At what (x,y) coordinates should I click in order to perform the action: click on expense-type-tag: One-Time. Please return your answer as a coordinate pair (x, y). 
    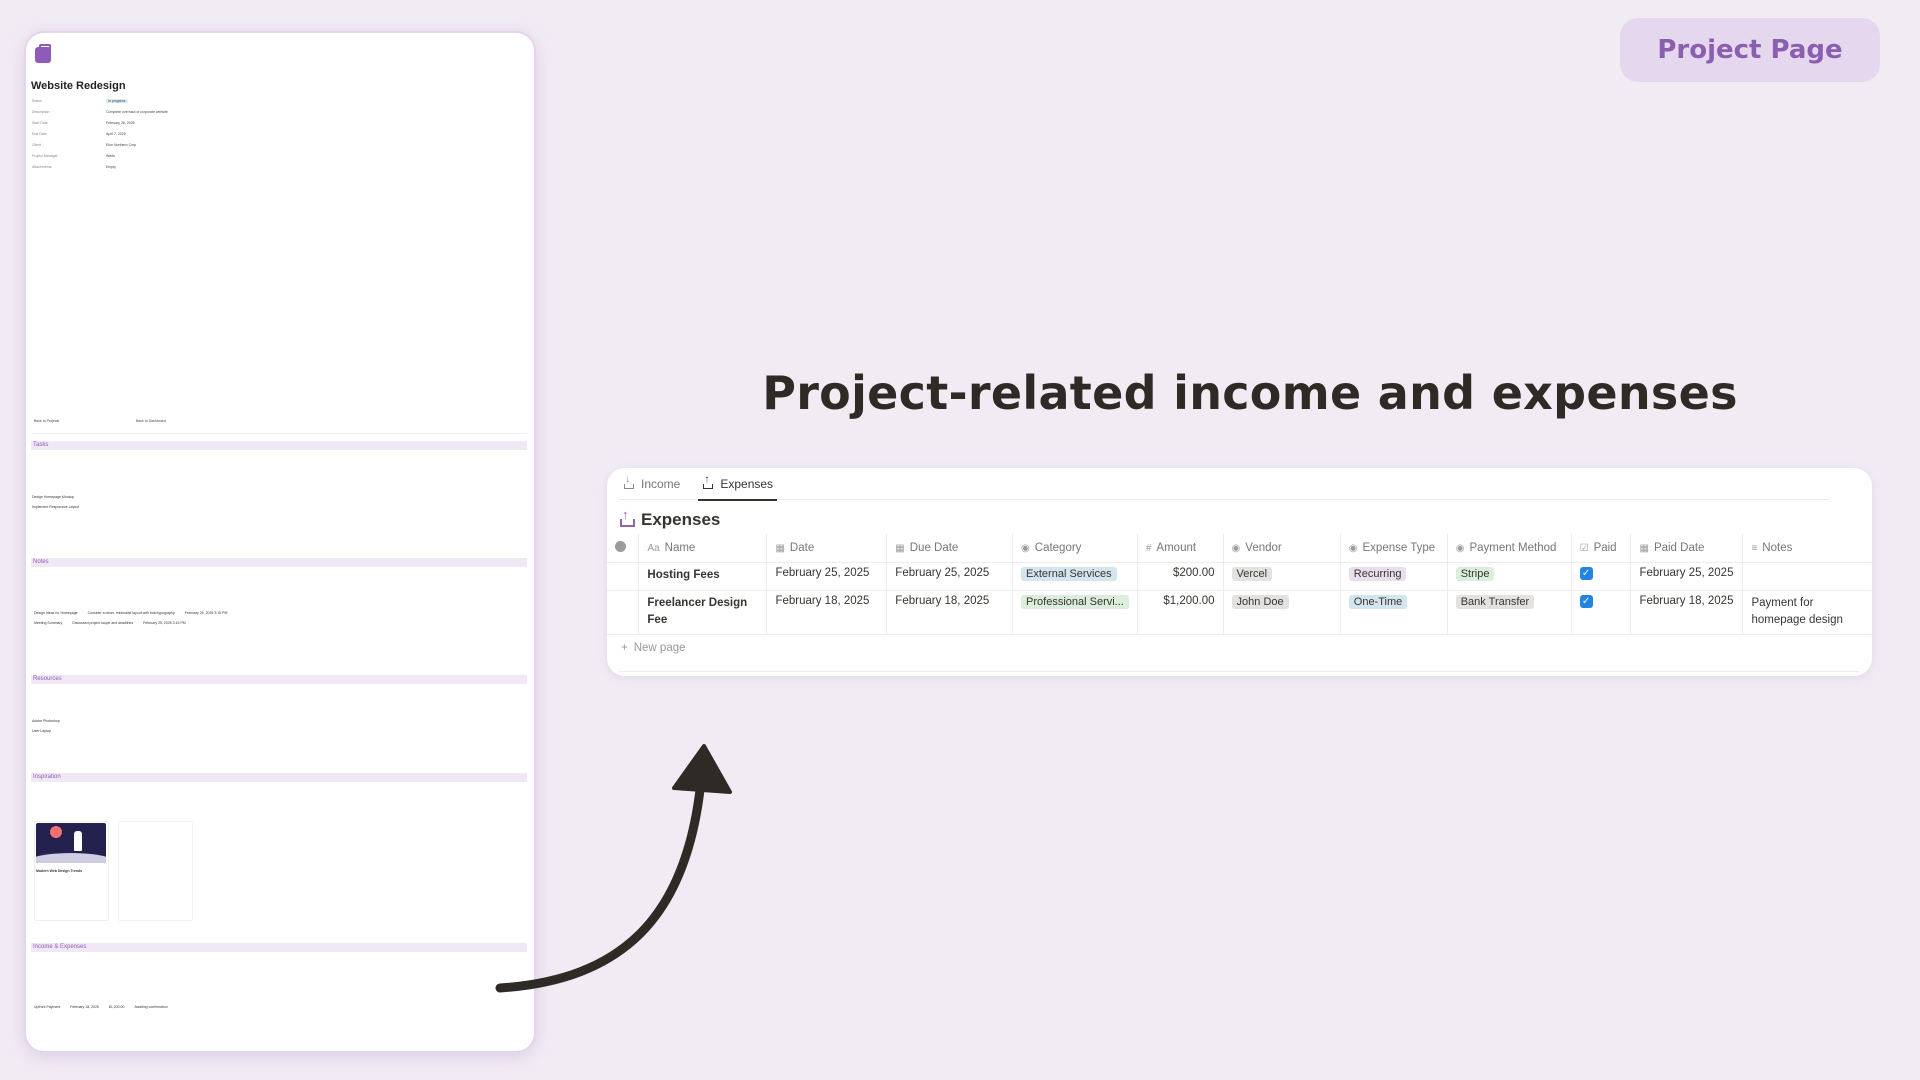
    Looking at the image, I should click on (1378, 601).